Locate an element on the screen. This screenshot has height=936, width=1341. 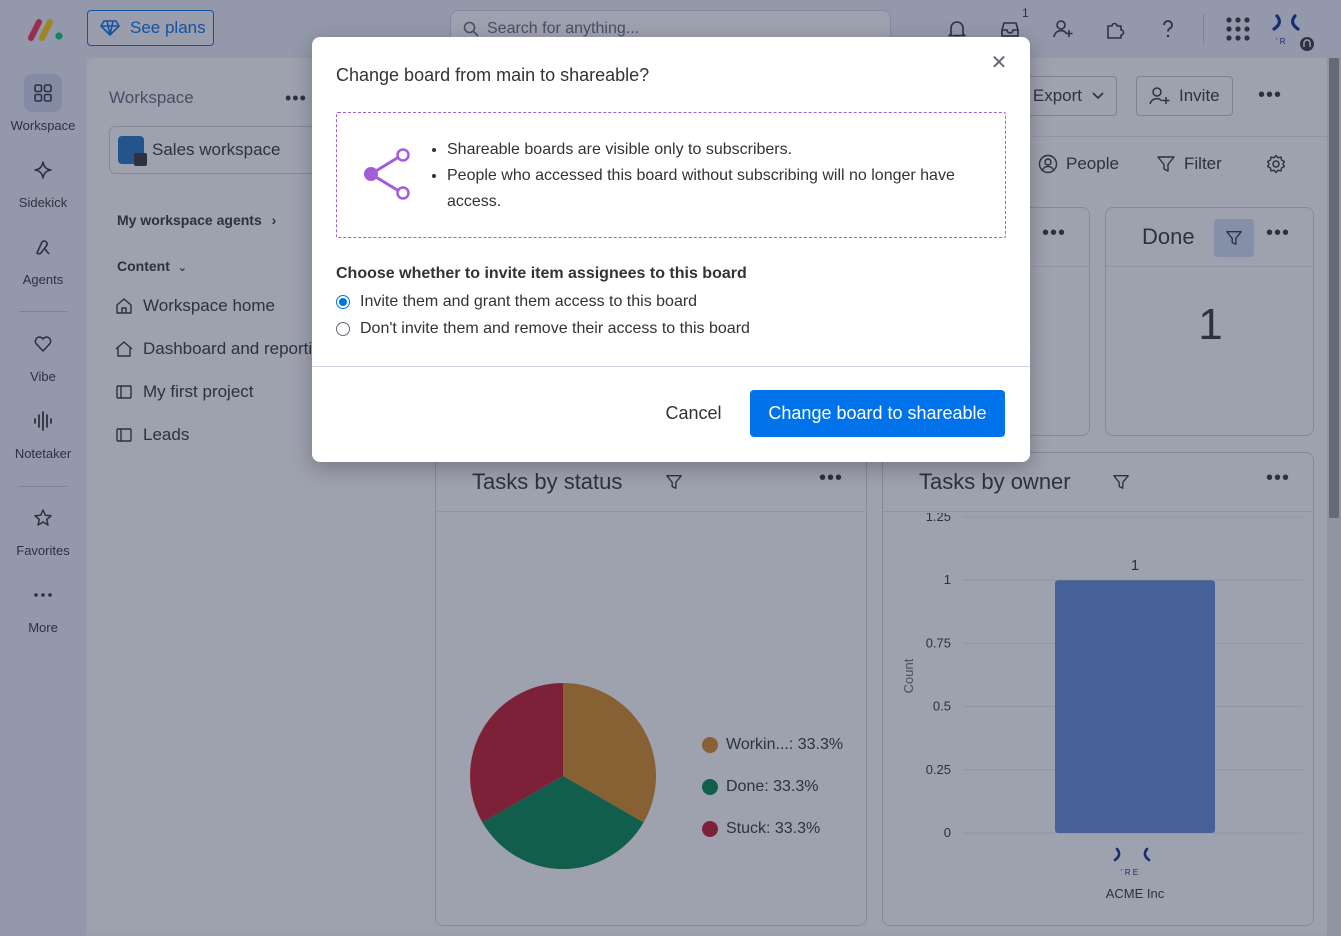
radio-button-checked is located at coordinates (343, 302).